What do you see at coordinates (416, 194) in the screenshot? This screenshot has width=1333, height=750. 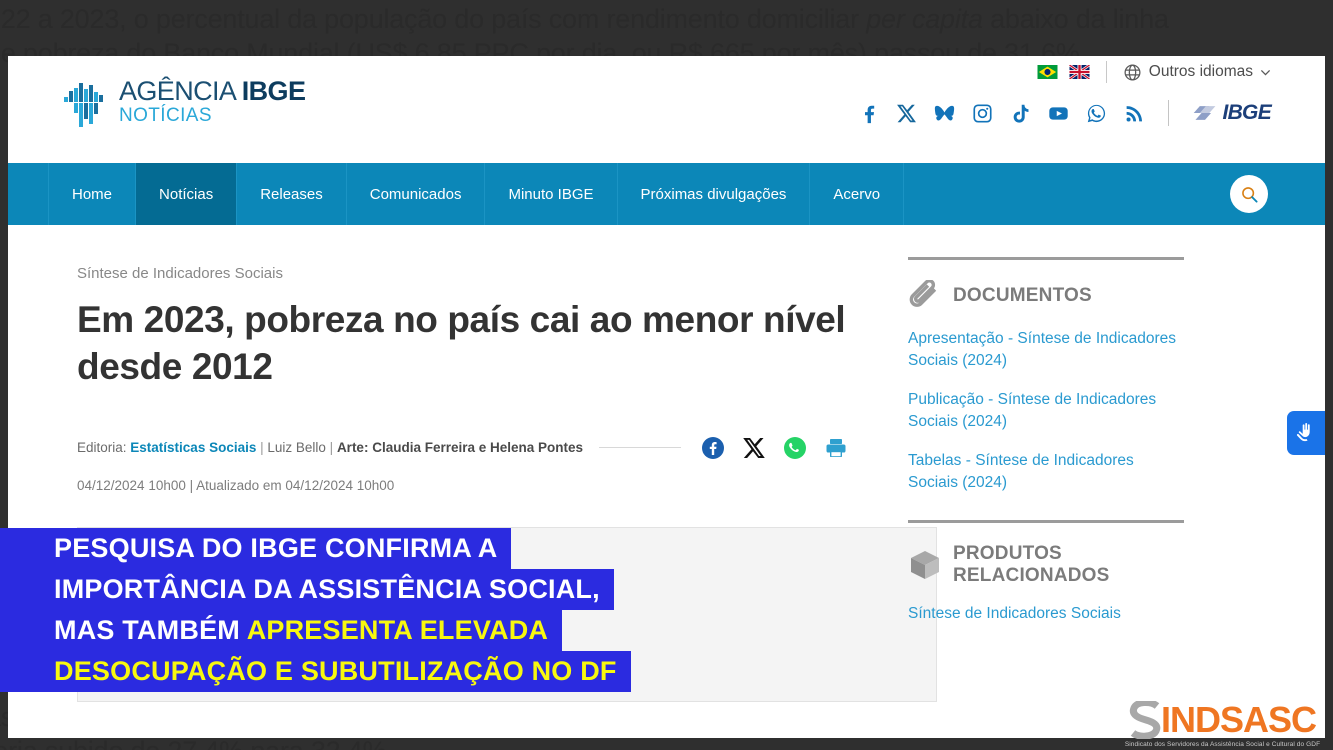 I see `nav-item-comunicados: Comunicados` at bounding box center [416, 194].